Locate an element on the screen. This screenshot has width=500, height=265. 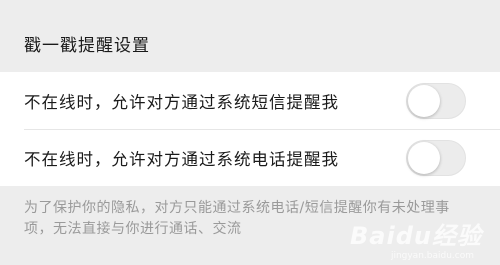
setting-label-sms: 不在线时，允许对方通过系统短信提醒我 is located at coordinates (181, 102).